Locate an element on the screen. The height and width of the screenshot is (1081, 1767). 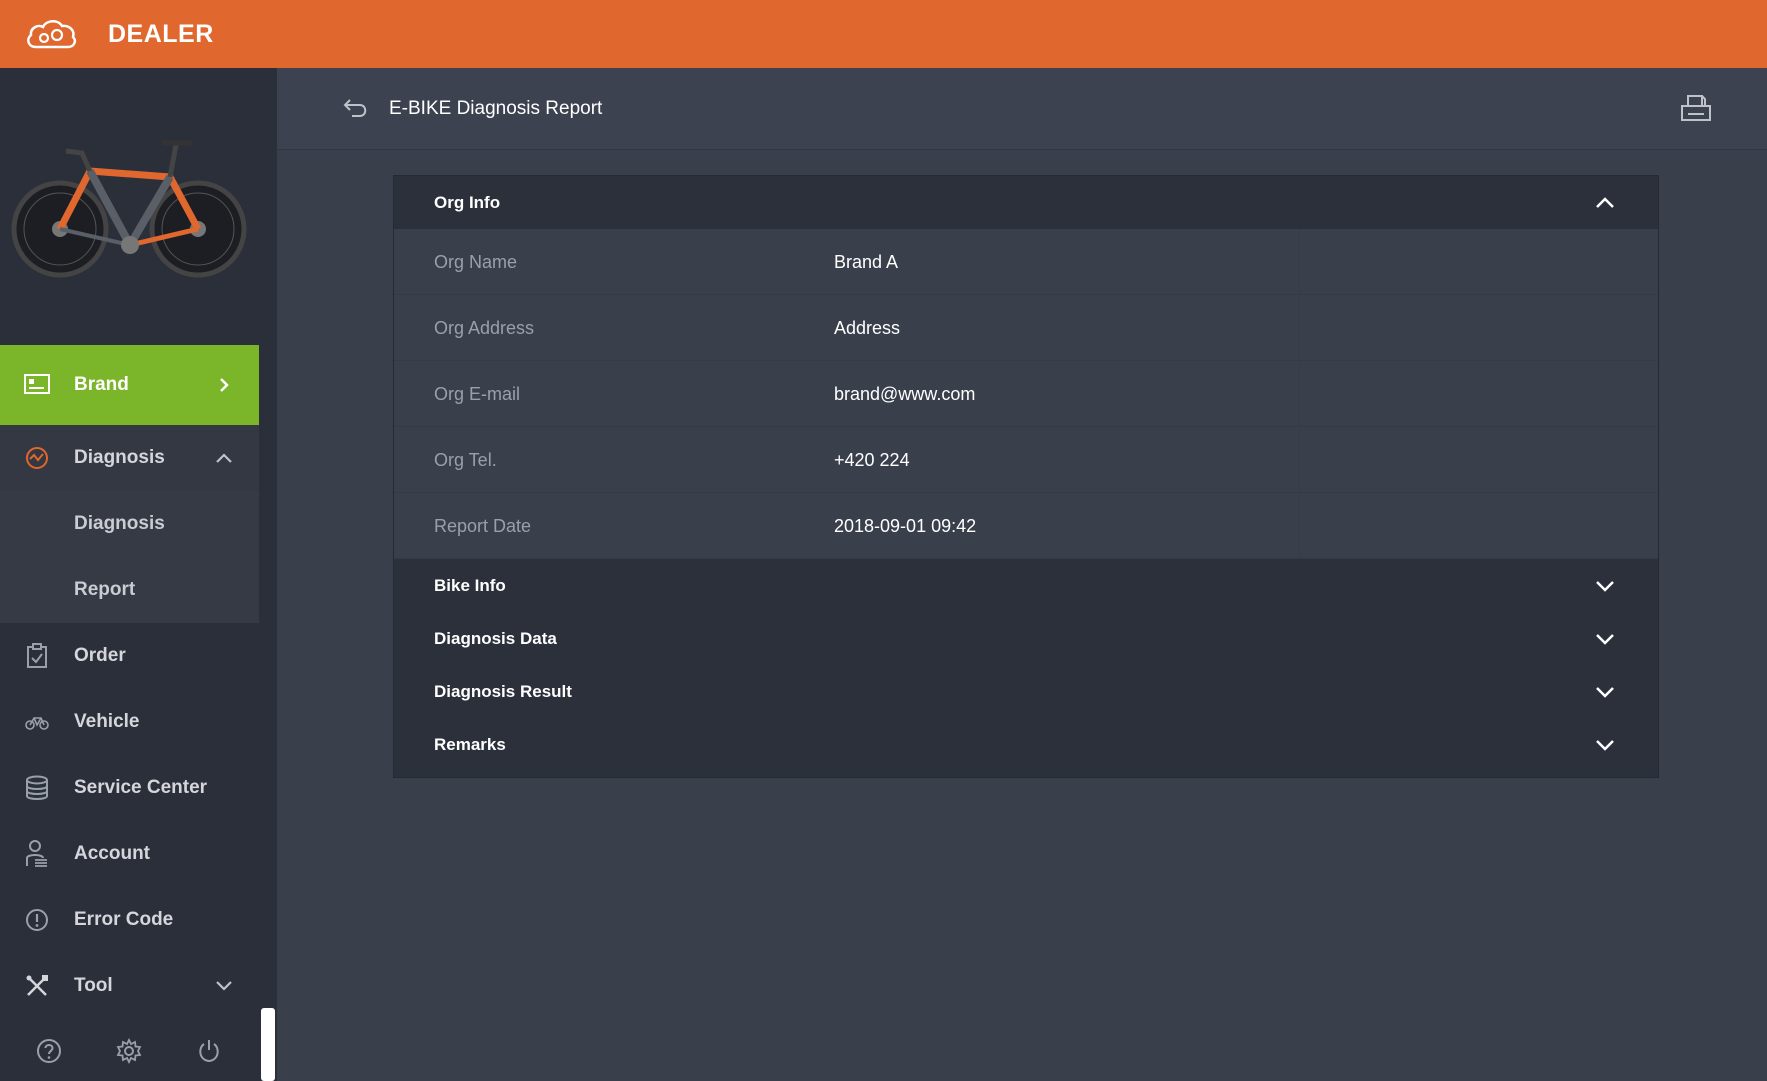
chevron-right-icon is located at coordinates (224, 385).